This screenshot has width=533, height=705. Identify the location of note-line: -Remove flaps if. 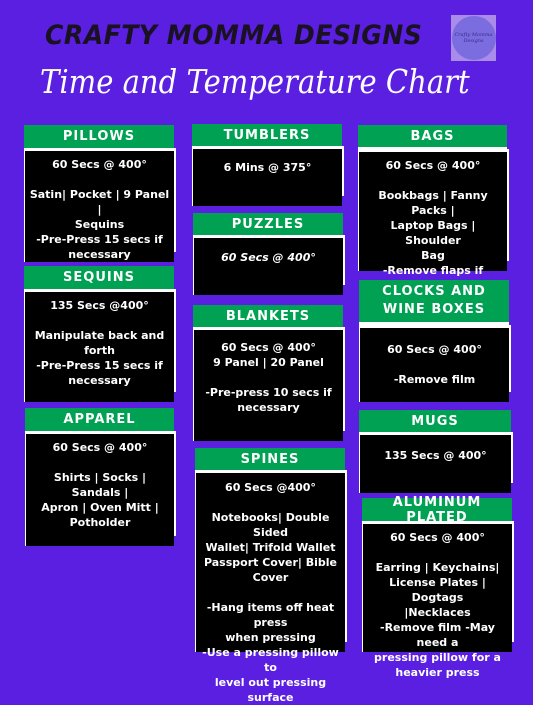
(433, 270).